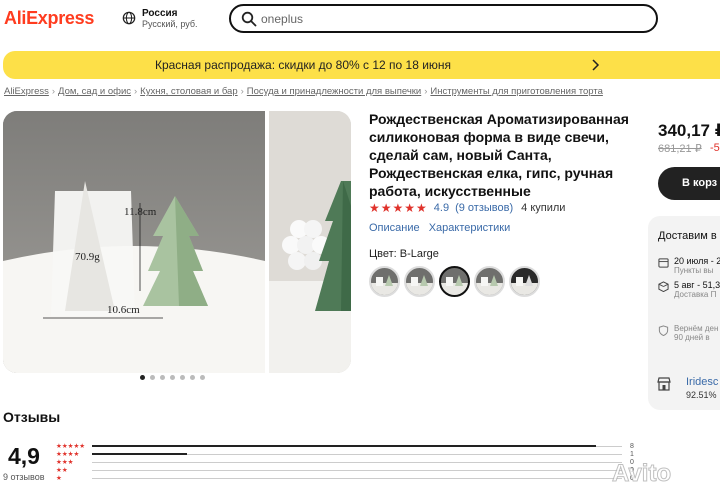 The height and width of the screenshot is (498, 720). I want to click on rating-row-stars: ★★★★, so click(68, 454).